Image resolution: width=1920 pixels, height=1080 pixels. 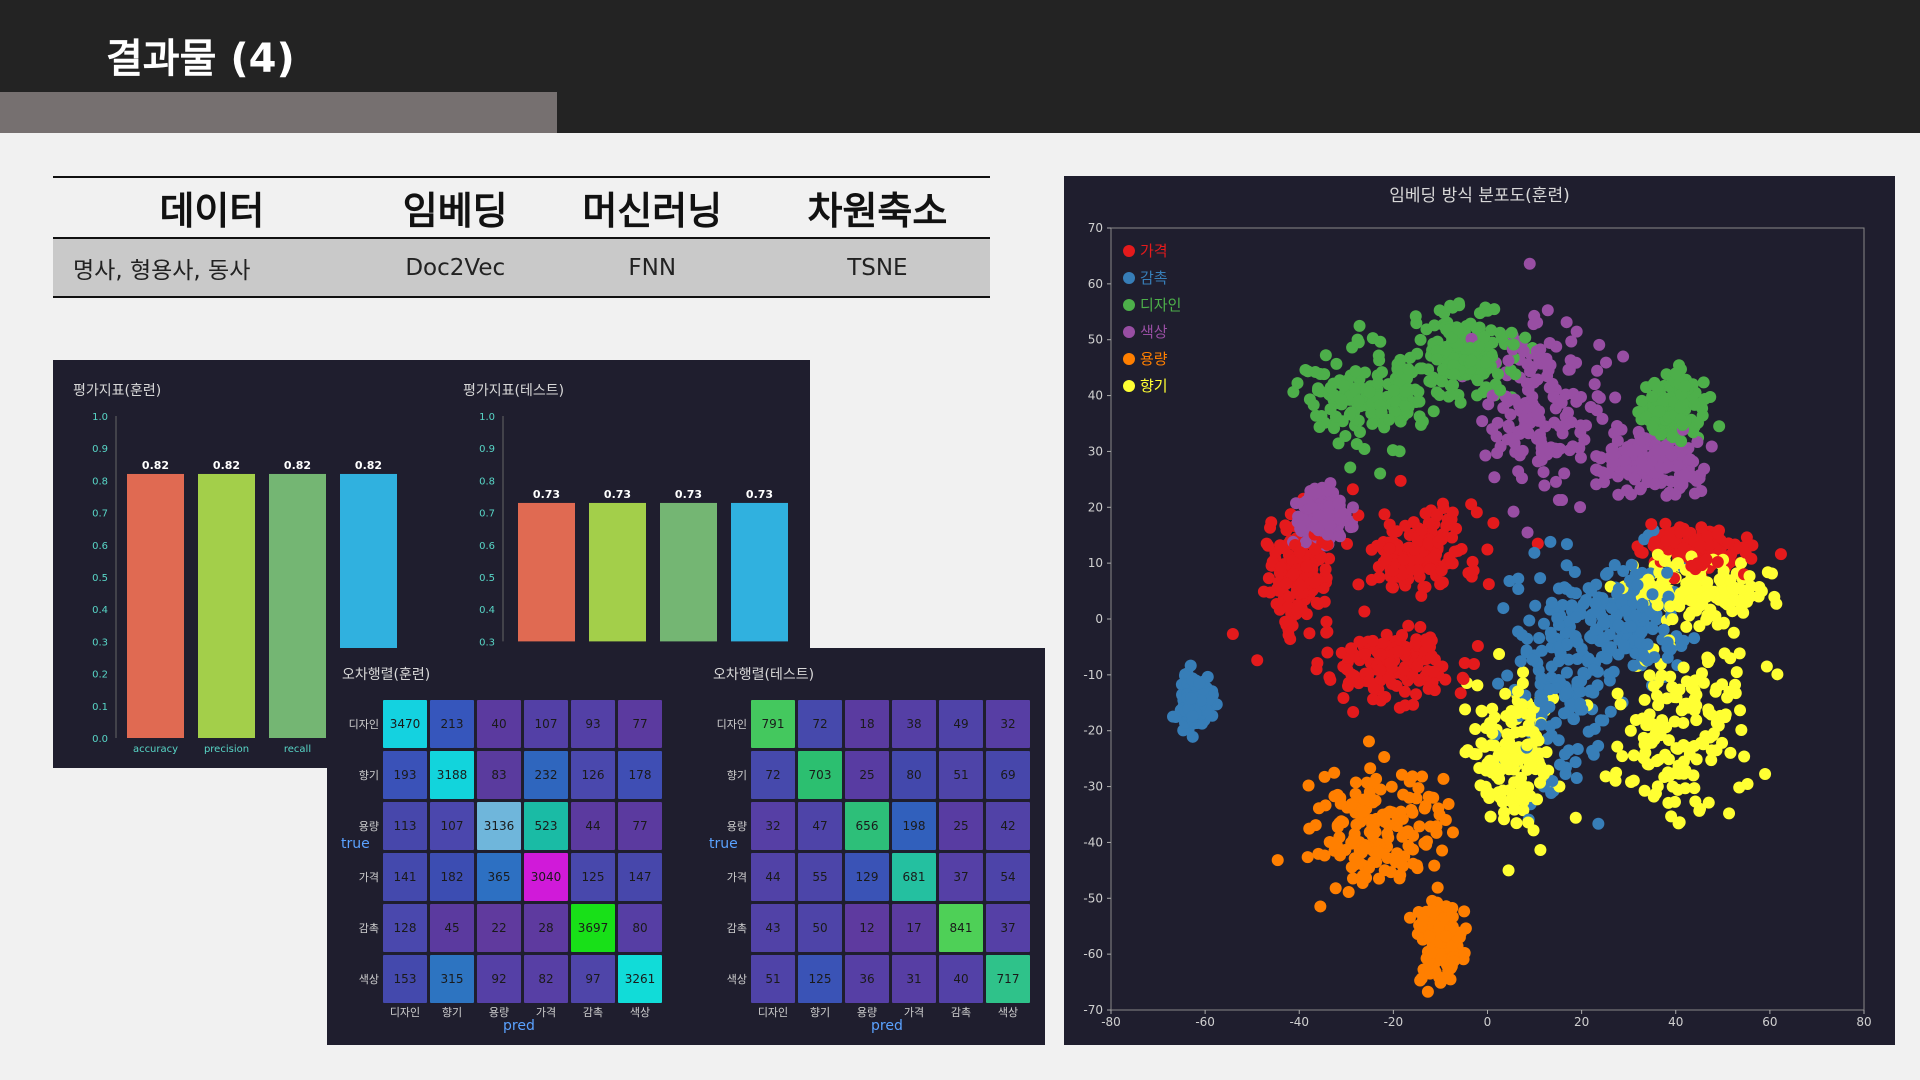 I want to click on matrix-cell: 125, so click(x=820, y=979).